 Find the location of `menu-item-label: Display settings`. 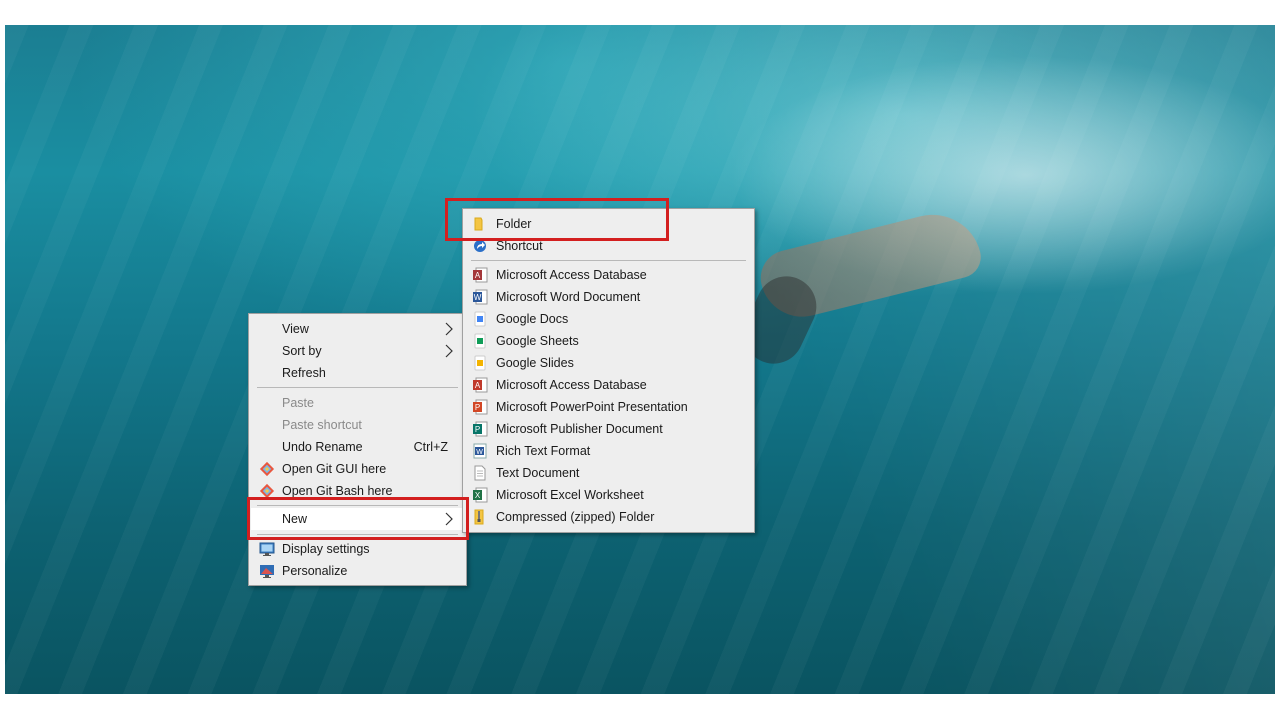

menu-item-label: Display settings is located at coordinates (326, 549).